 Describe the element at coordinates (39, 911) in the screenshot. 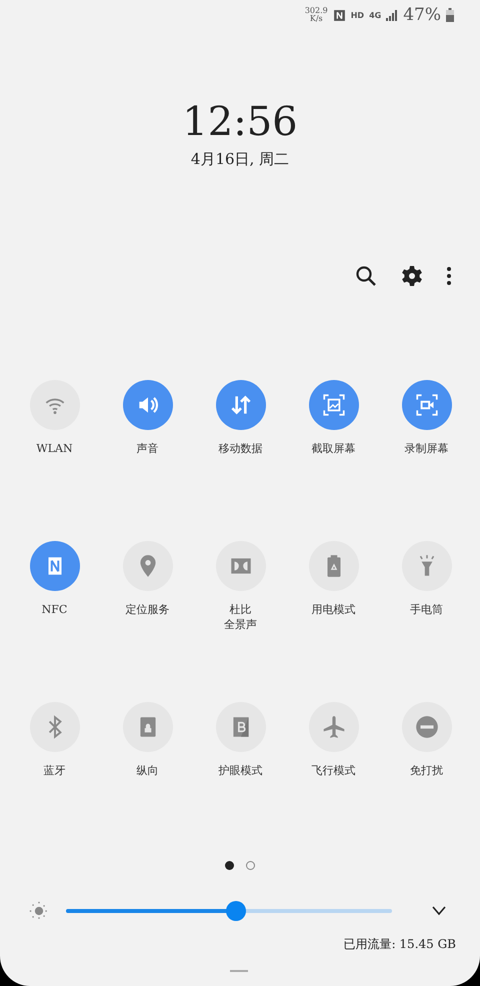

I see `brightness-icon` at that location.